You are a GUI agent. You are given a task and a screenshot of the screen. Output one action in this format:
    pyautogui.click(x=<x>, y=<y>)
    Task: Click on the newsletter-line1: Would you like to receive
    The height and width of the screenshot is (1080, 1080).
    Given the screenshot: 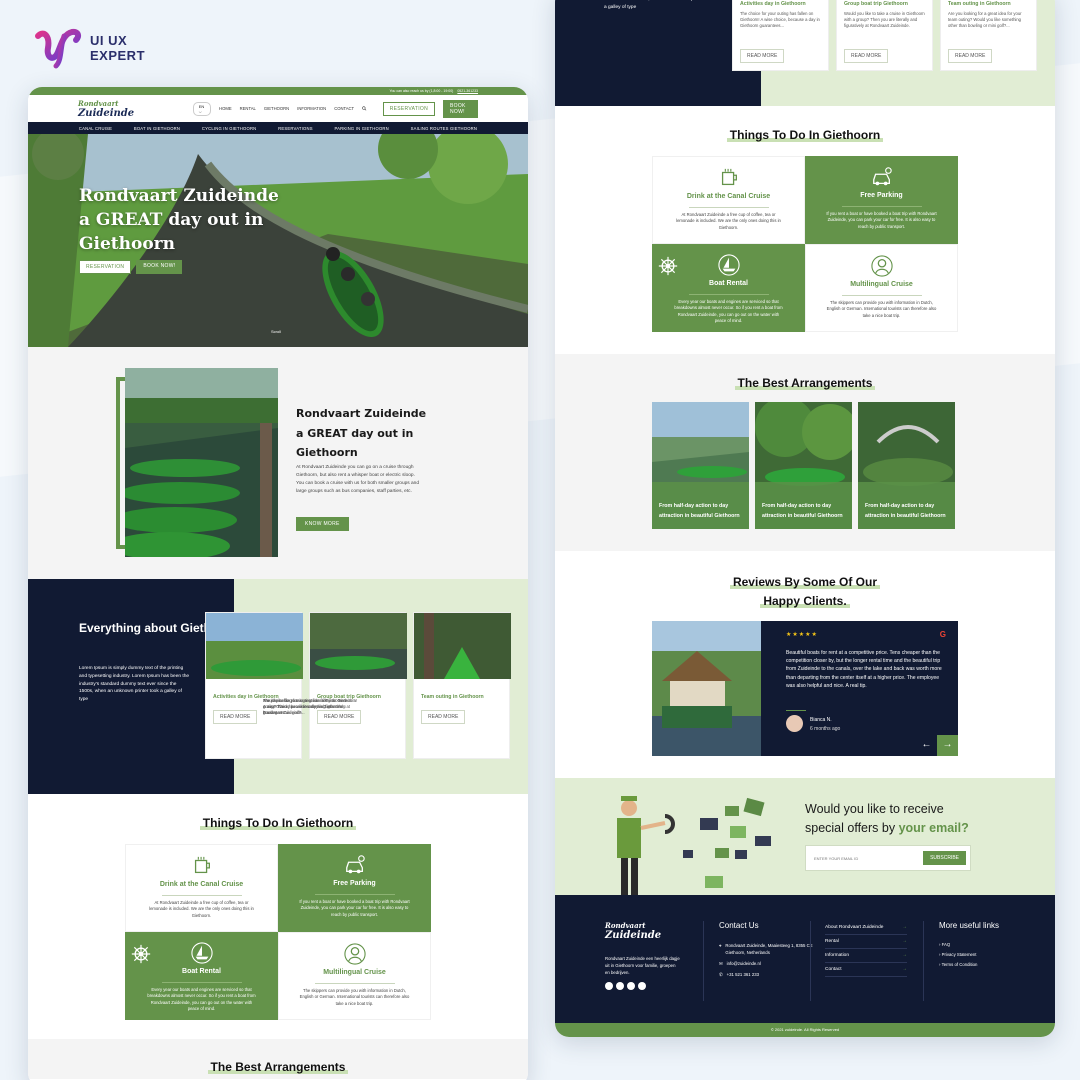 What is the action you would take?
    pyautogui.click(x=874, y=809)
    